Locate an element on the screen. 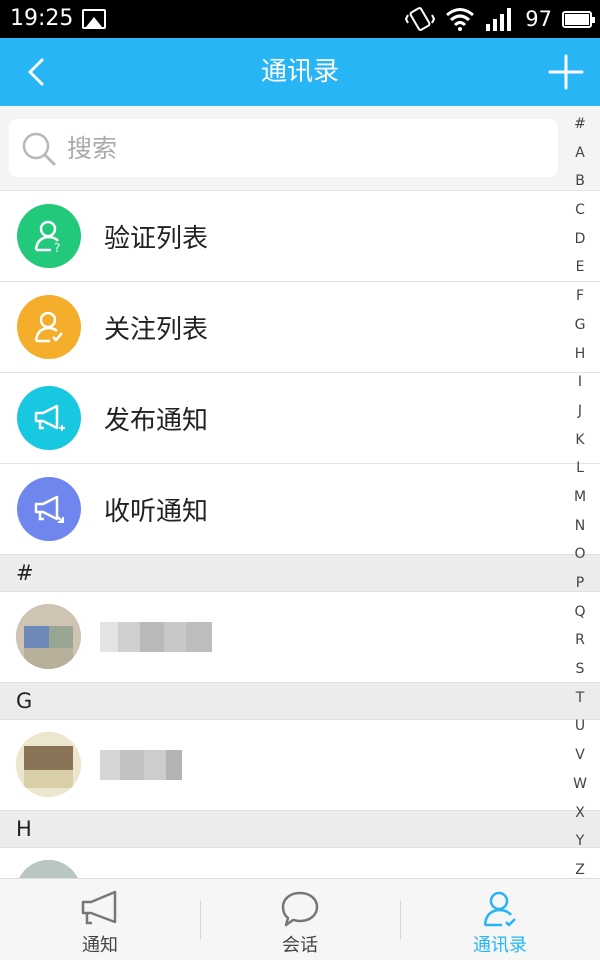 This screenshot has width=600, height=960. alphabet-index-letter: Y is located at coordinates (580, 841).